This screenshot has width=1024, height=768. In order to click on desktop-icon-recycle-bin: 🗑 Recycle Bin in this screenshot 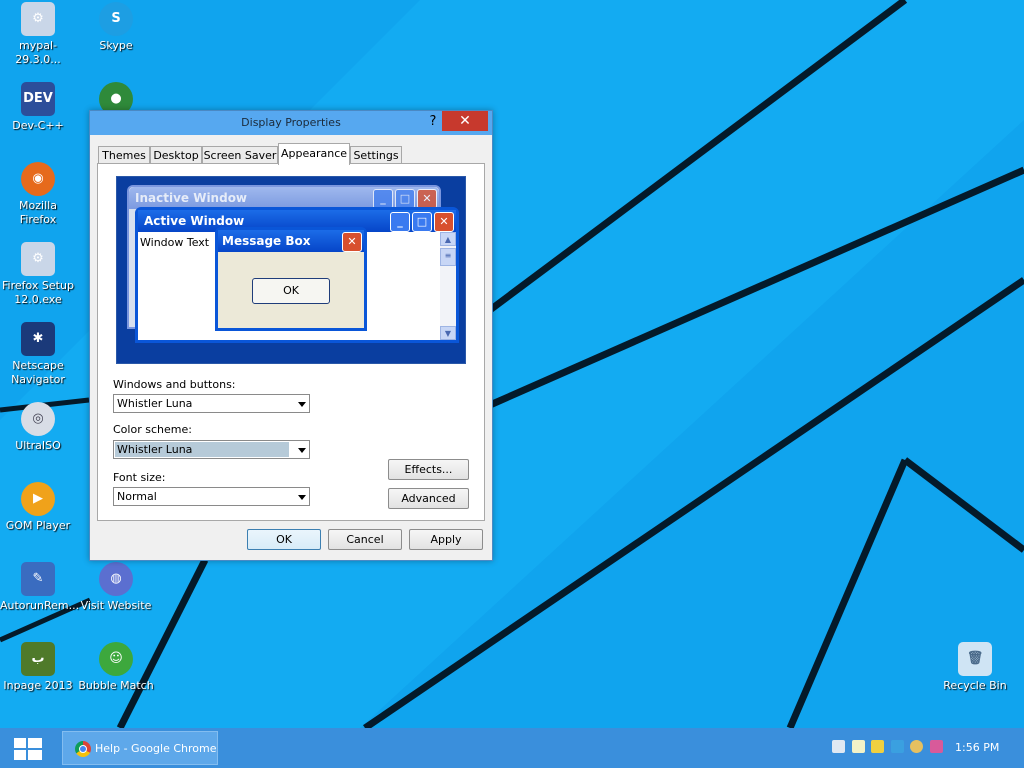, I will do `click(975, 667)`.